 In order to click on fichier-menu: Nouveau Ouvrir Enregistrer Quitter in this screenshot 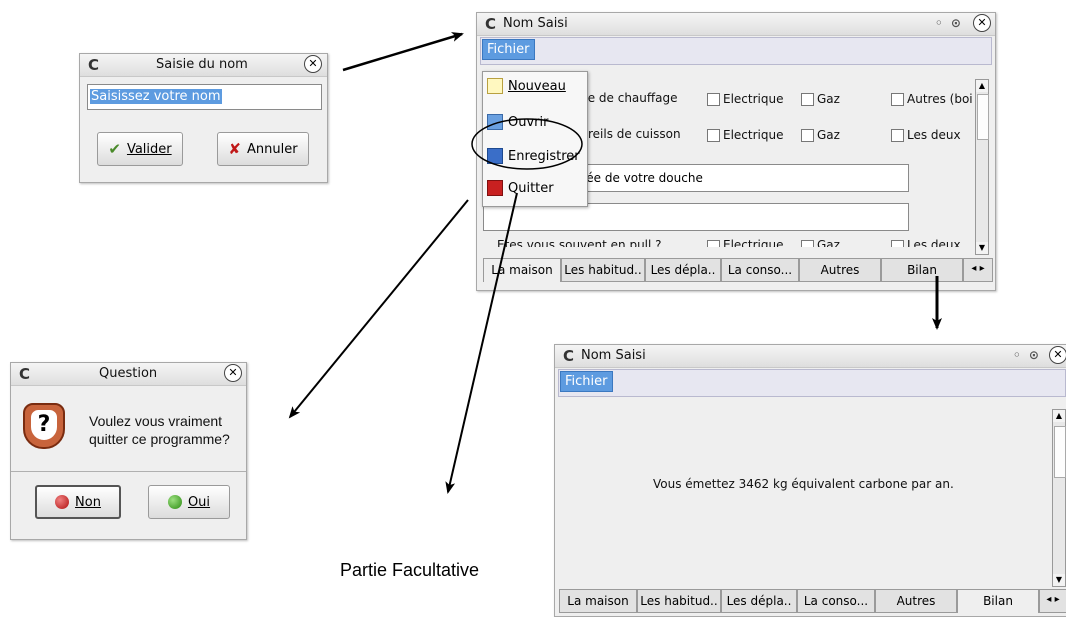, I will do `click(535, 139)`.